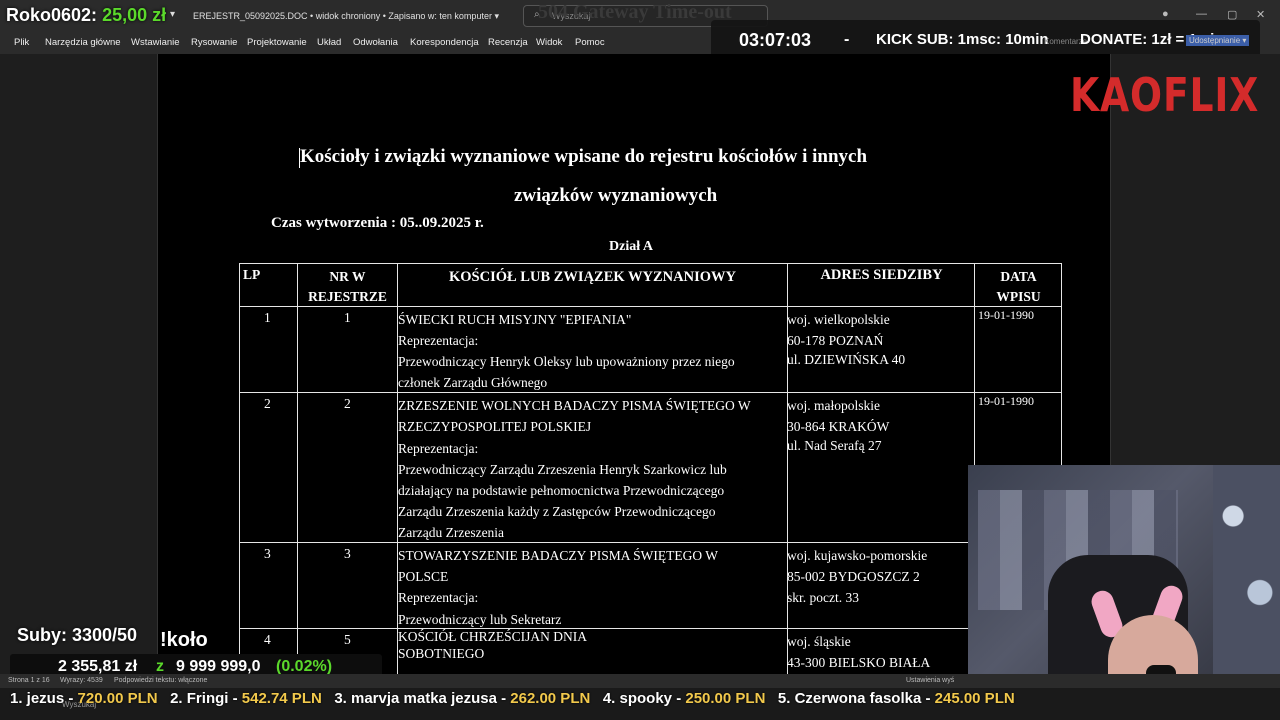 The image size is (1280, 720). What do you see at coordinates (846, 359) in the screenshot?
I see `row1-addr-line3: ul. DZIEWIŃSKA 40` at bounding box center [846, 359].